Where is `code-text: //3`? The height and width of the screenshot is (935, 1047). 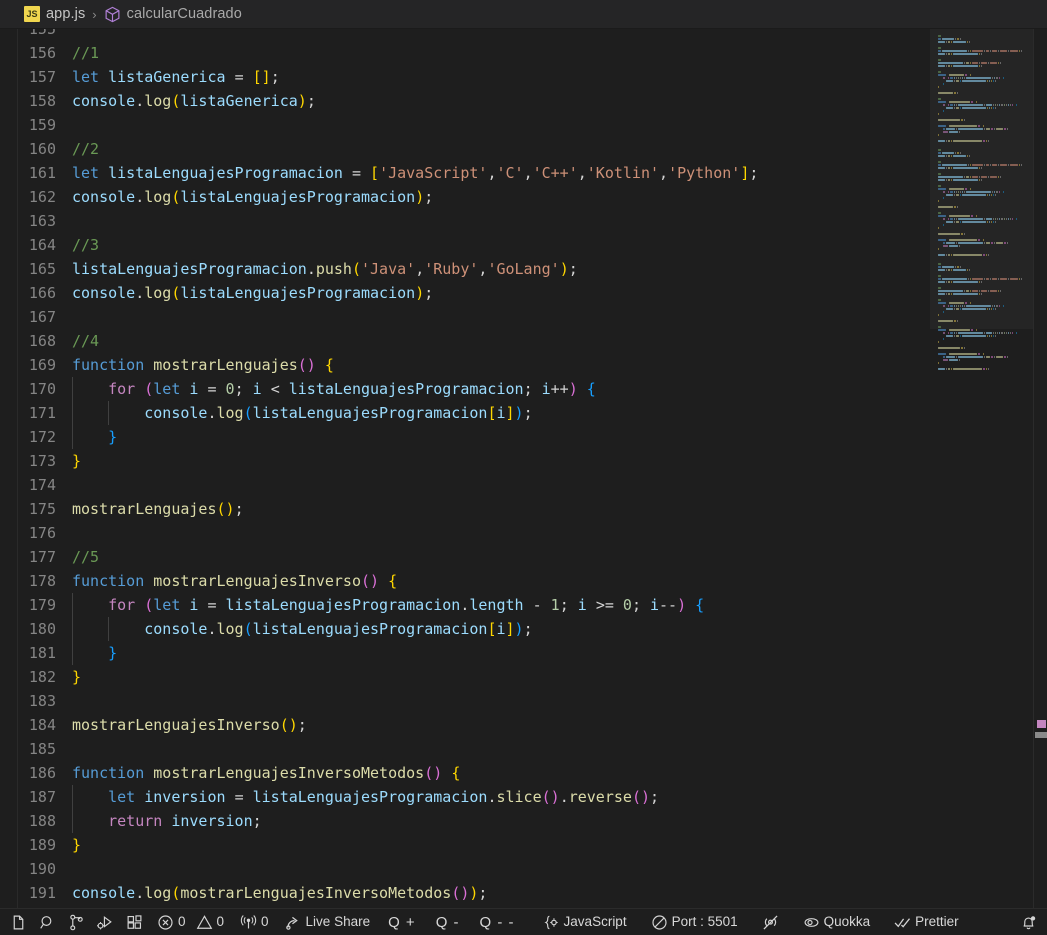
code-text: //3 is located at coordinates (559, 245).